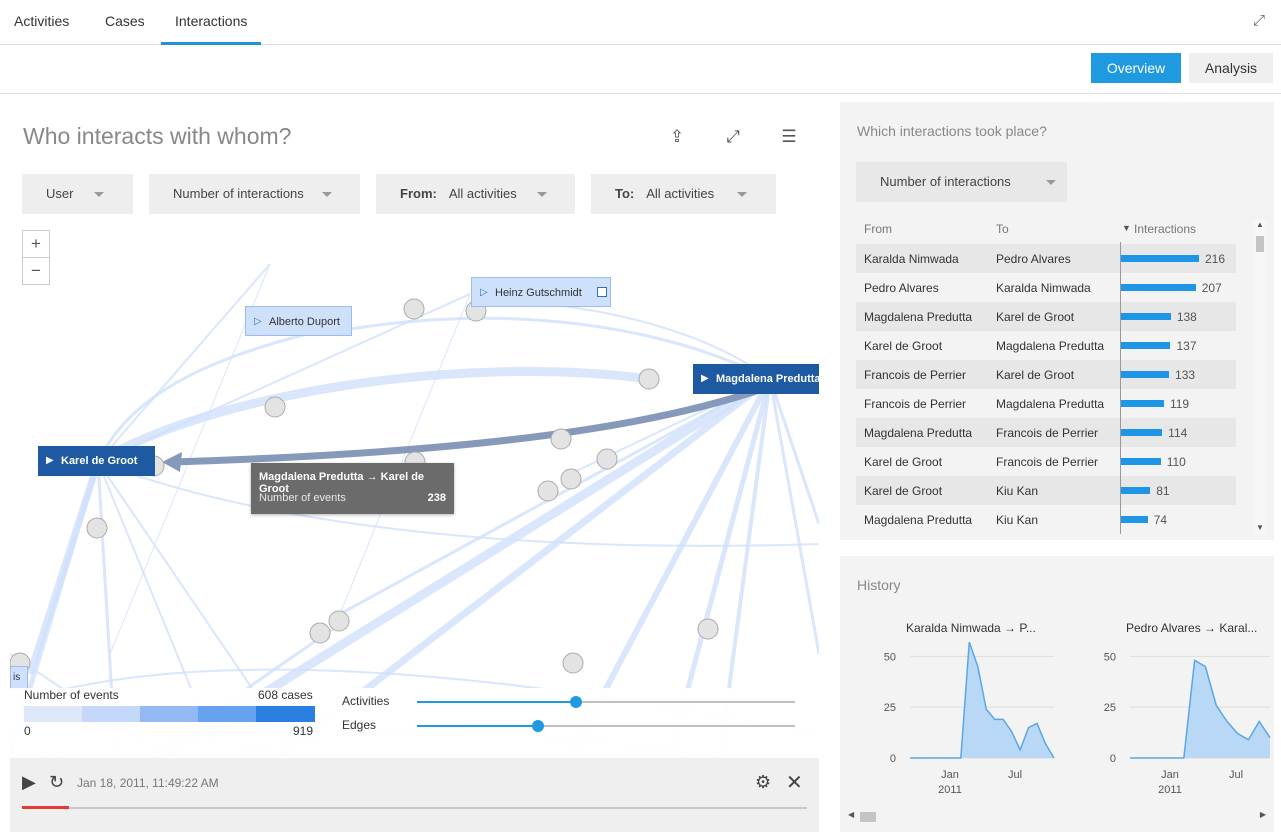 The height and width of the screenshot is (832, 1281). What do you see at coordinates (36, 244) in the screenshot?
I see `zoom-in-button: +` at bounding box center [36, 244].